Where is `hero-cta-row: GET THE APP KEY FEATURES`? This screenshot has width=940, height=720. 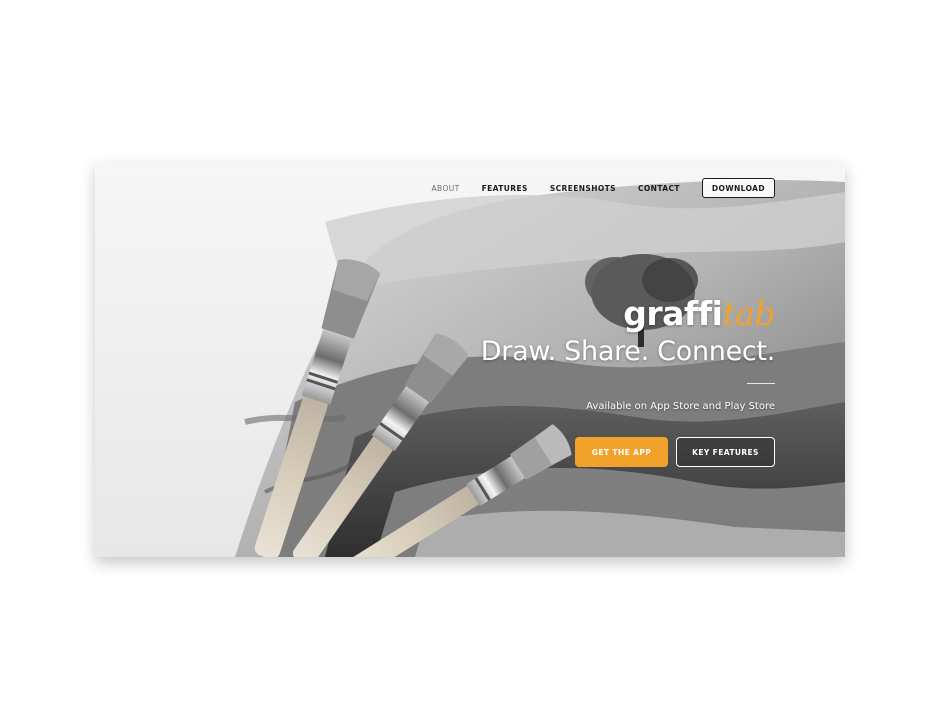 hero-cta-row: GET THE APP KEY FEATURES is located at coordinates (675, 452).